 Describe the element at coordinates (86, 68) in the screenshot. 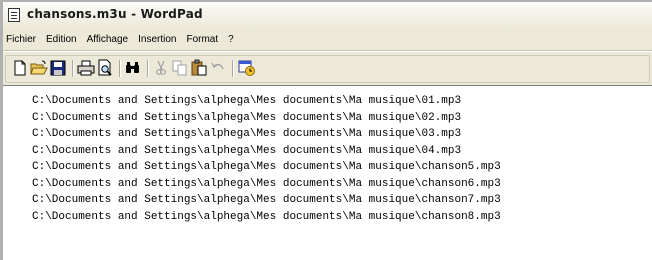

I see `print-icon` at that location.